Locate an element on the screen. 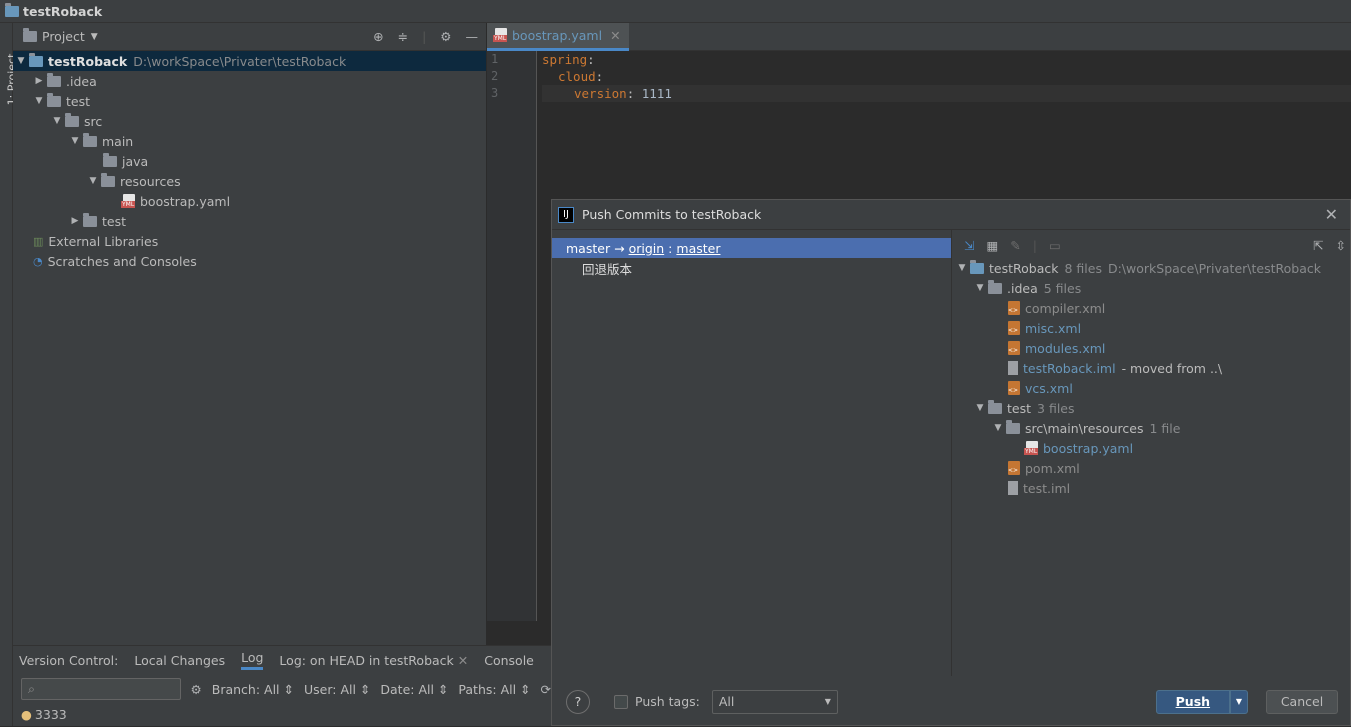 The height and width of the screenshot is (727, 1351). collapse-icon: ≑ is located at coordinates (403, 36).